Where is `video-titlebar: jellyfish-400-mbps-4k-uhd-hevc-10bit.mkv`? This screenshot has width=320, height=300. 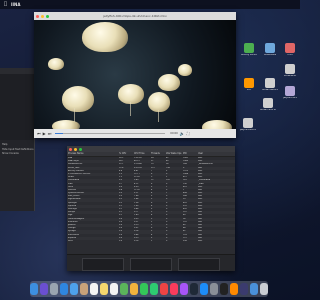
video-titlebar: jellyfish-400-mbps-4k-uhd-hevc-10bit.mkv is located at coordinates (135, 16).